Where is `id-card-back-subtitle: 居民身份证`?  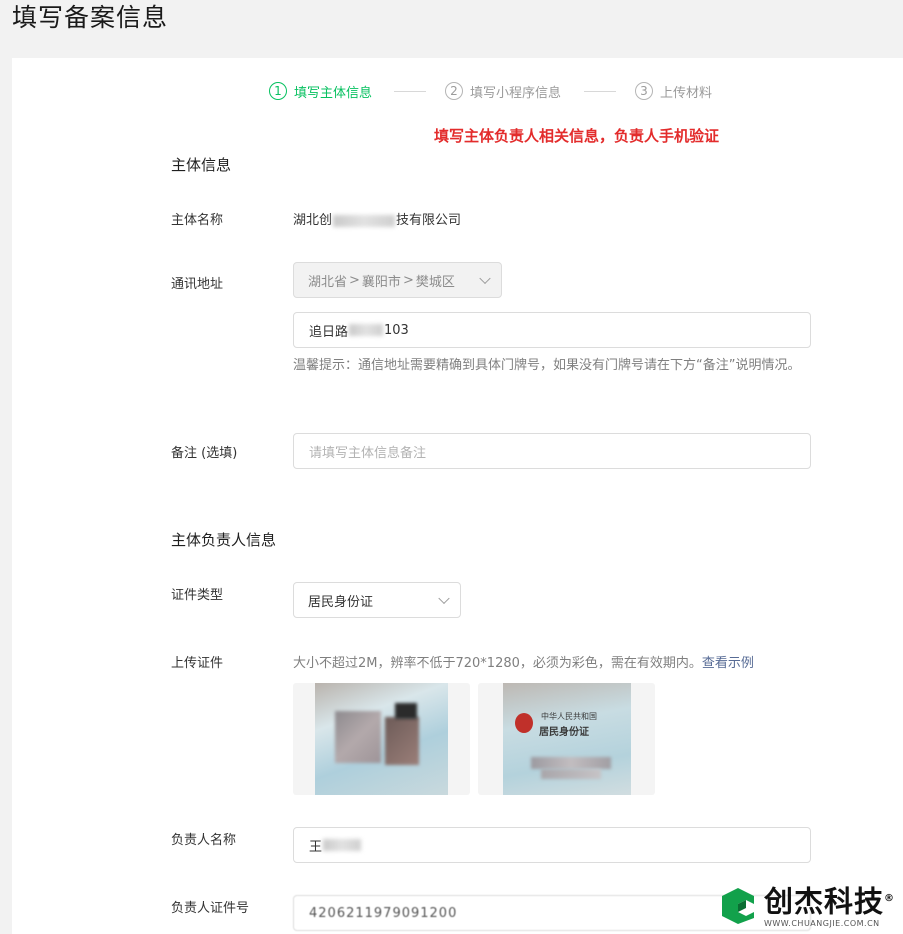 id-card-back-subtitle: 居民身份证 is located at coordinates (564, 732).